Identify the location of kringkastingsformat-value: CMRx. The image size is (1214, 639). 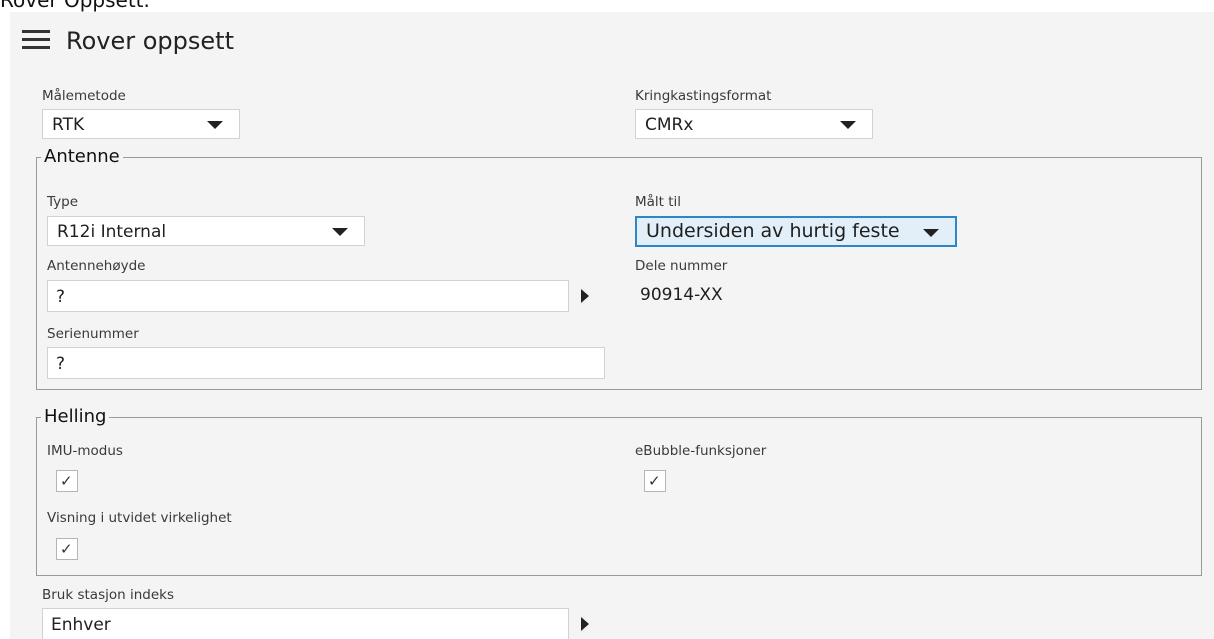
(669, 125).